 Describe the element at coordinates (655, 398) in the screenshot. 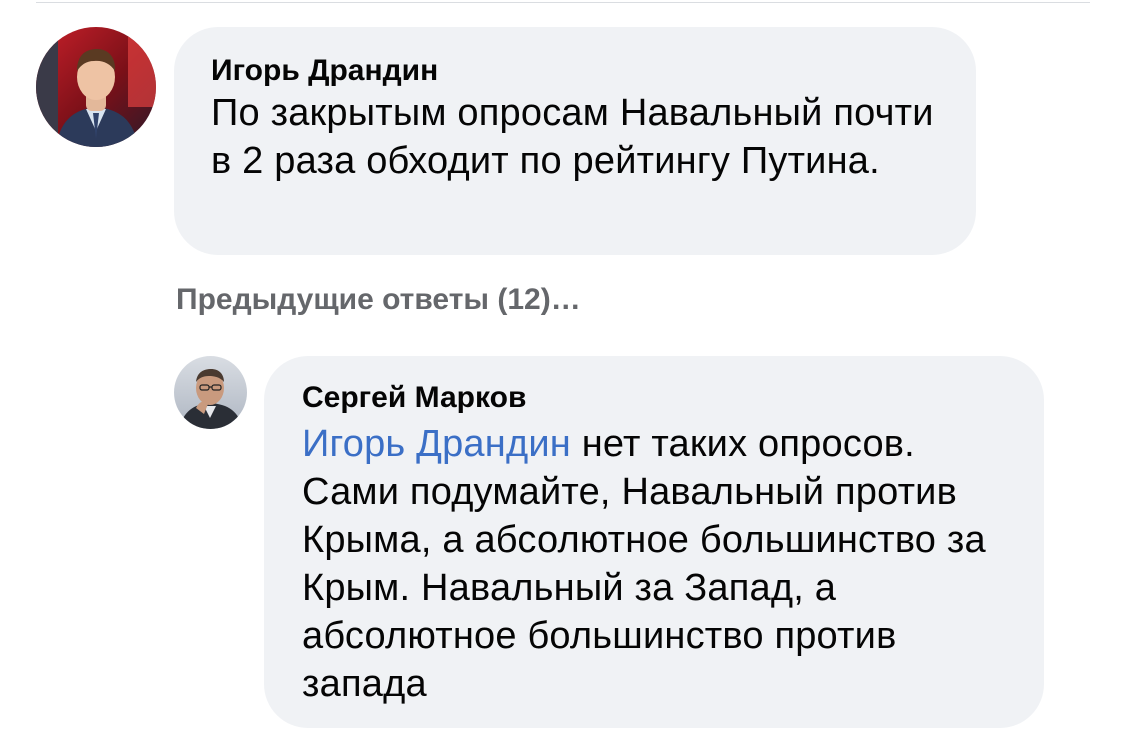

I see `reply-author: Сергей Марков` at that location.